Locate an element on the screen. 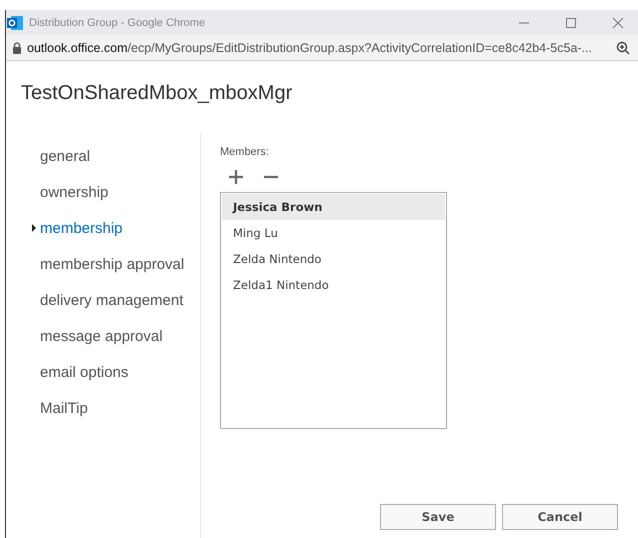  lock-icon is located at coordinates (17, 48).